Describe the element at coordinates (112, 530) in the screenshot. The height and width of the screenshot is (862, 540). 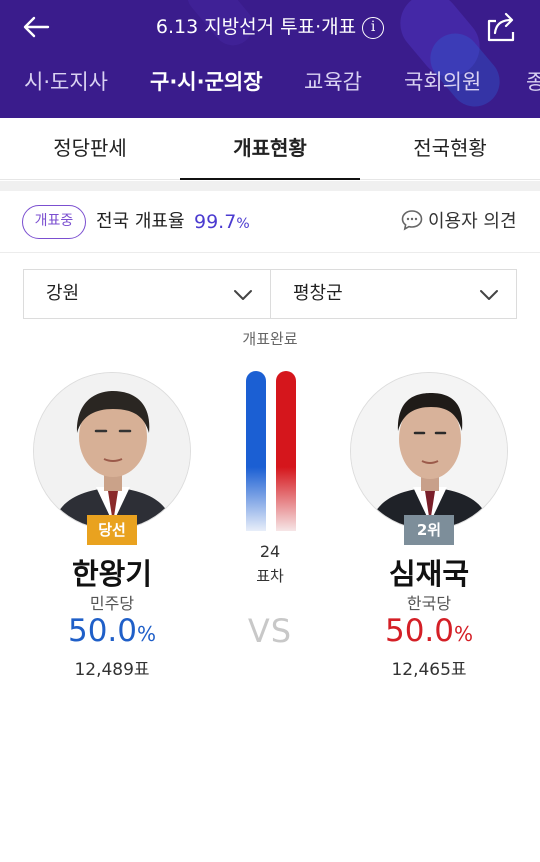
I see `winner-badge: 당선` at that location.